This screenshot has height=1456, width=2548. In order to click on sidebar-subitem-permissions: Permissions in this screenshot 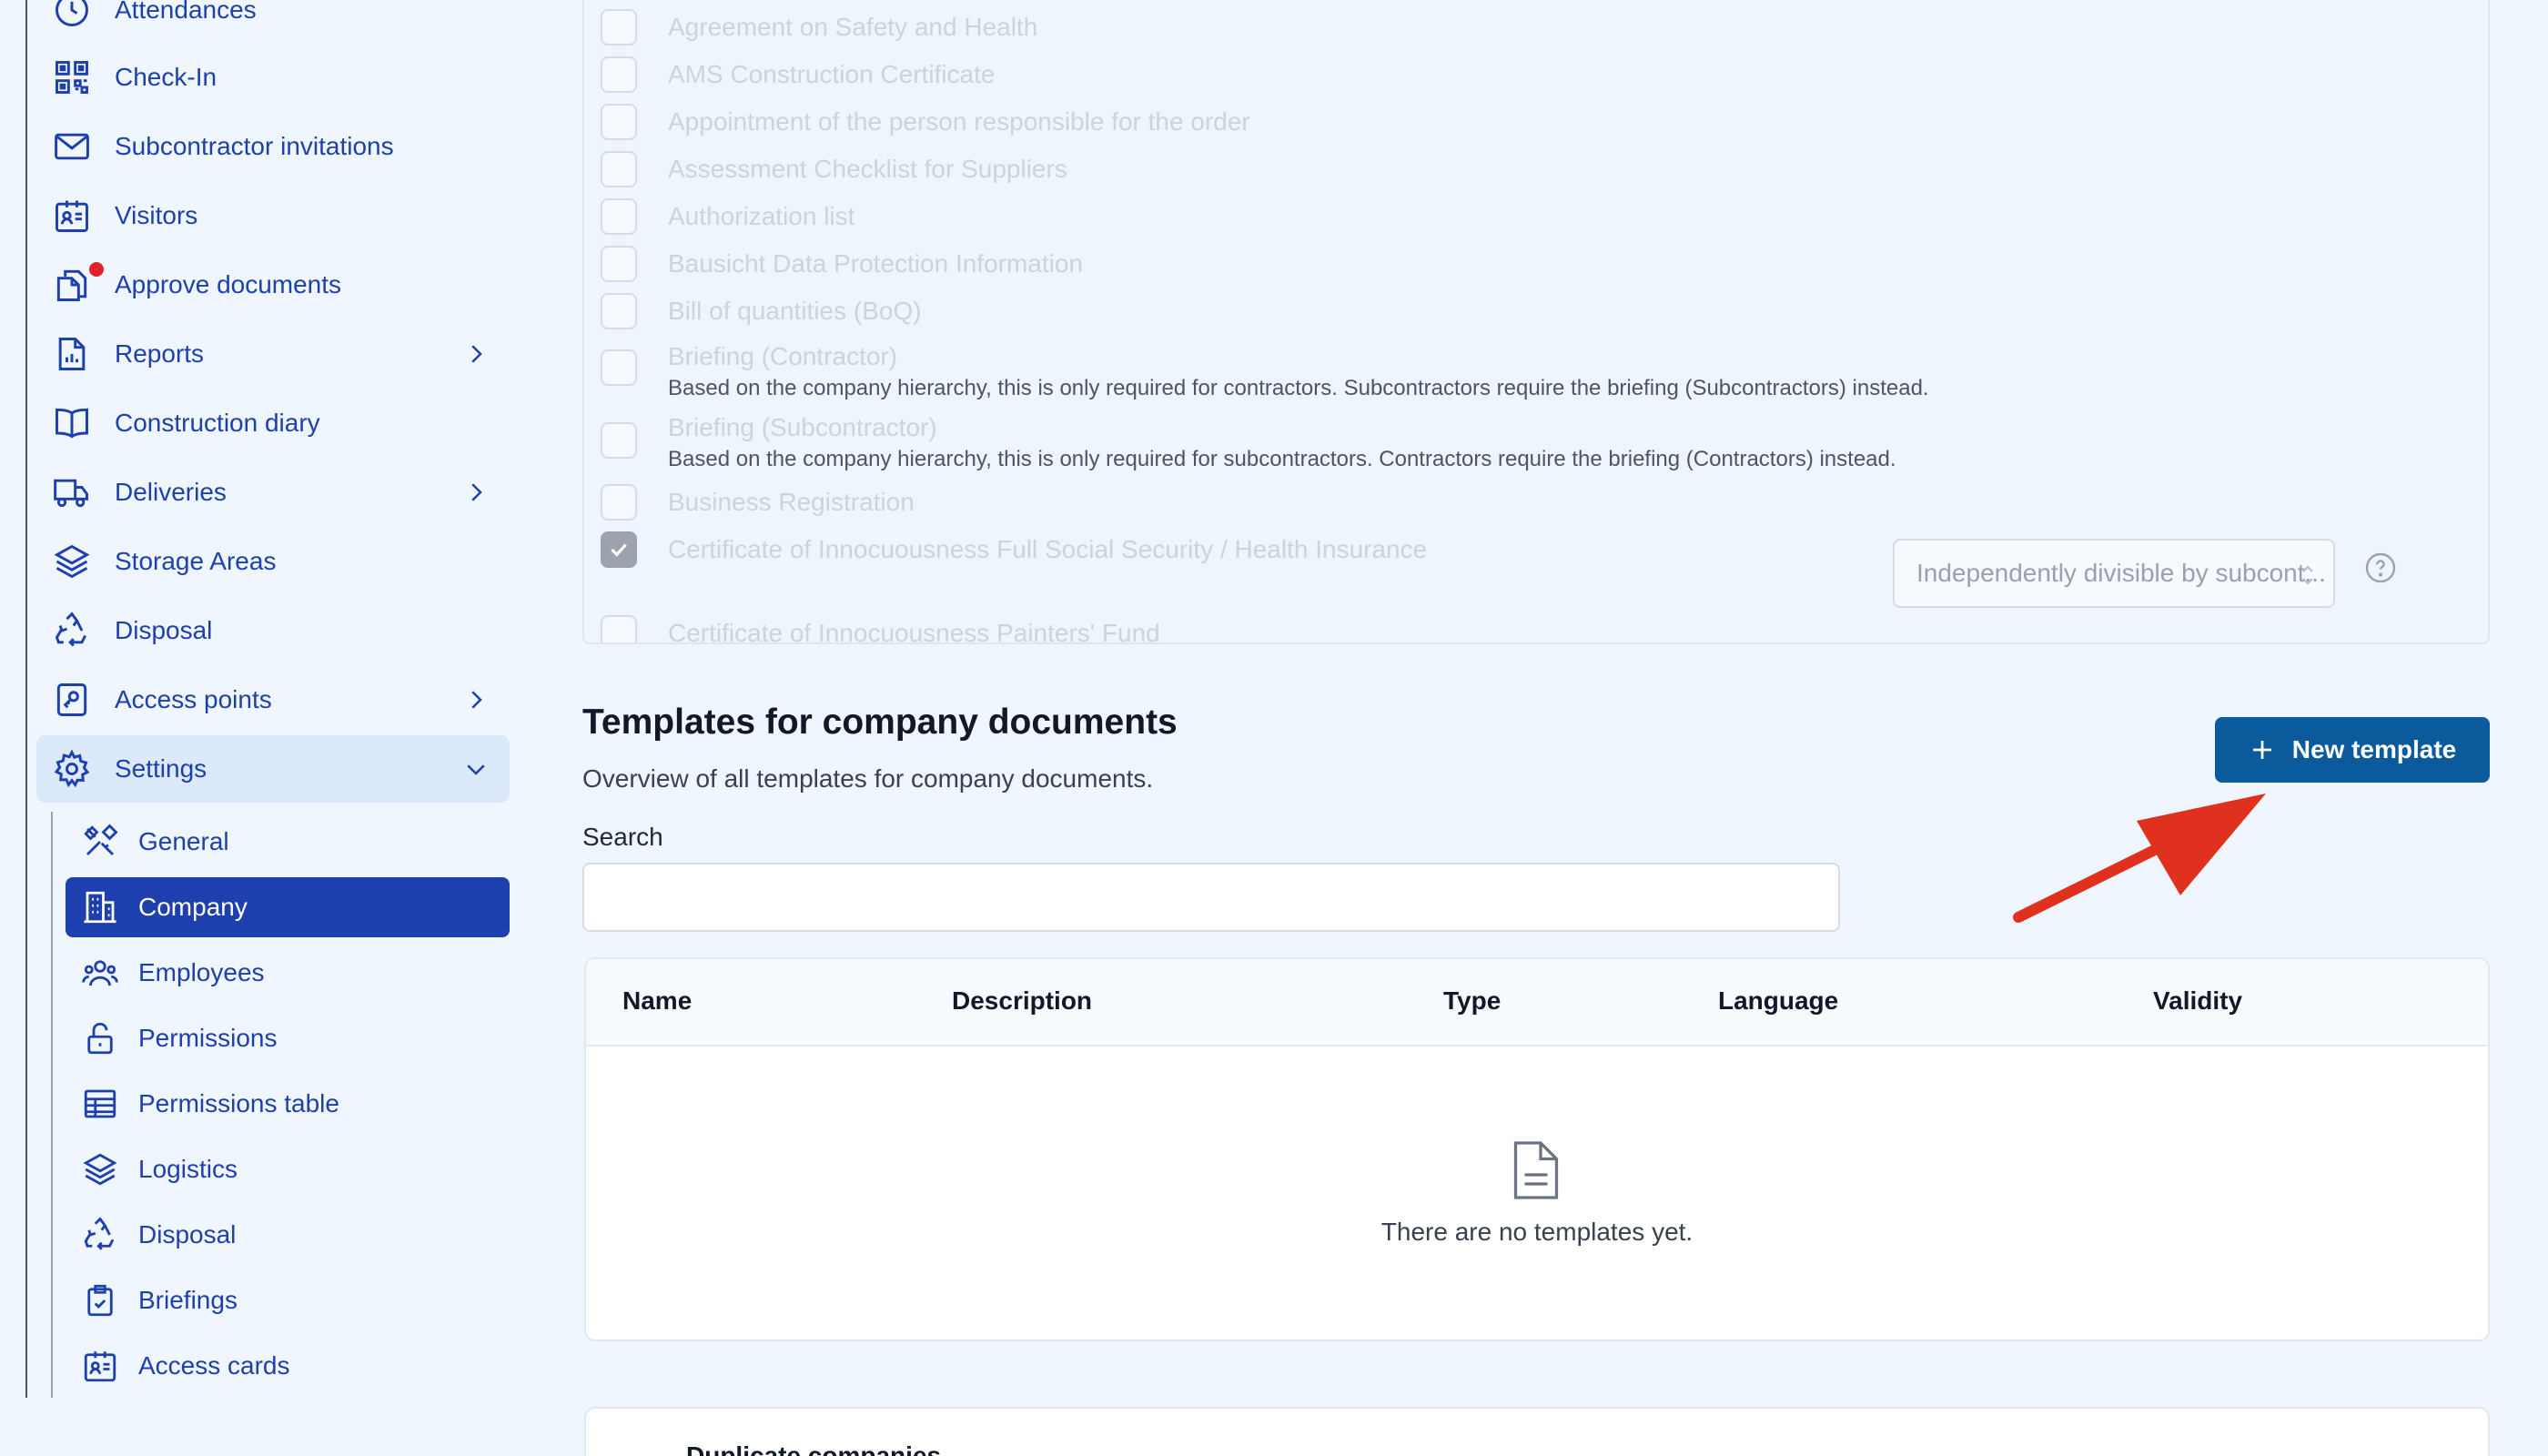, I will do `click(288, 1038)`.